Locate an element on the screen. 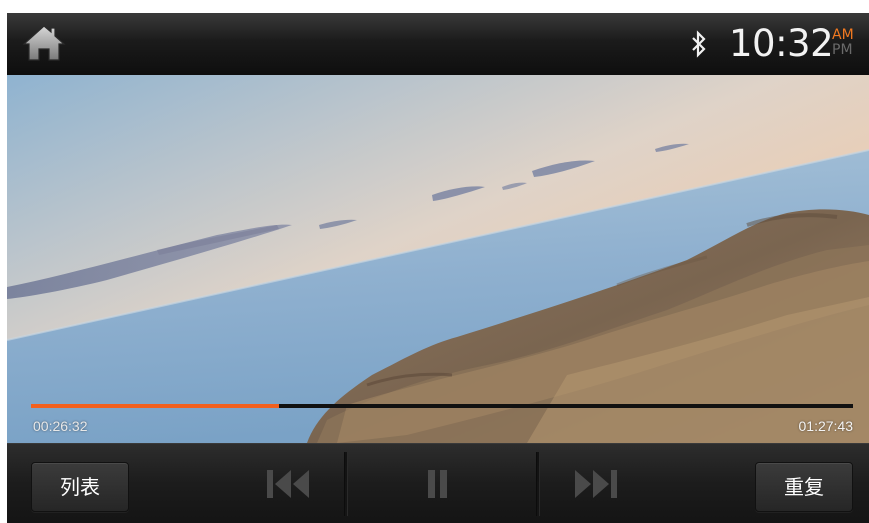 The height and width of the screenshot is (523, 869). previous-button is located at coordinates (293, 484).